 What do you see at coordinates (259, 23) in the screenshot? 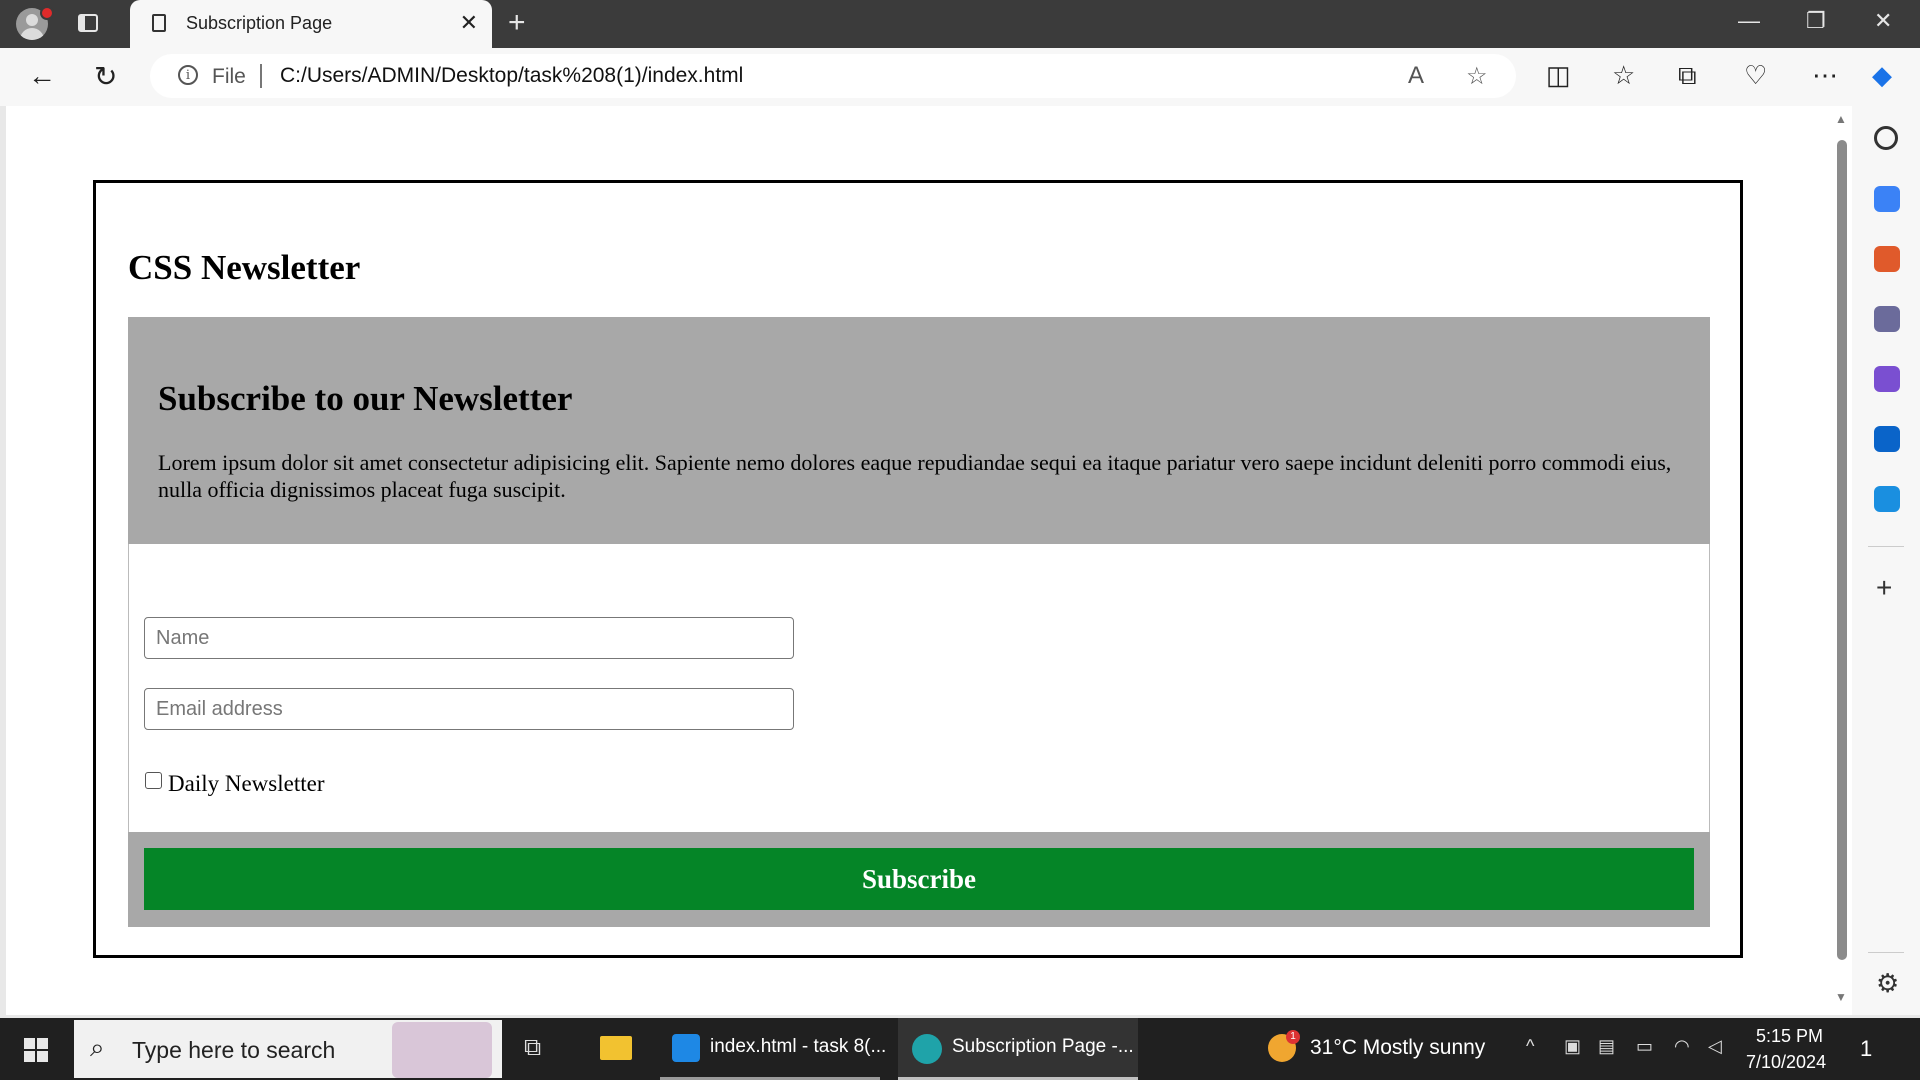
I see `tab-title: Subscription Page` at bounding box center [259, 23].